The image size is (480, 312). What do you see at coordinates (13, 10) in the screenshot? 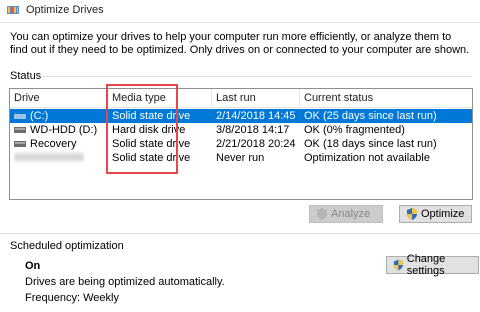
I see `defrag-icon` at bounding box center [13, 10].